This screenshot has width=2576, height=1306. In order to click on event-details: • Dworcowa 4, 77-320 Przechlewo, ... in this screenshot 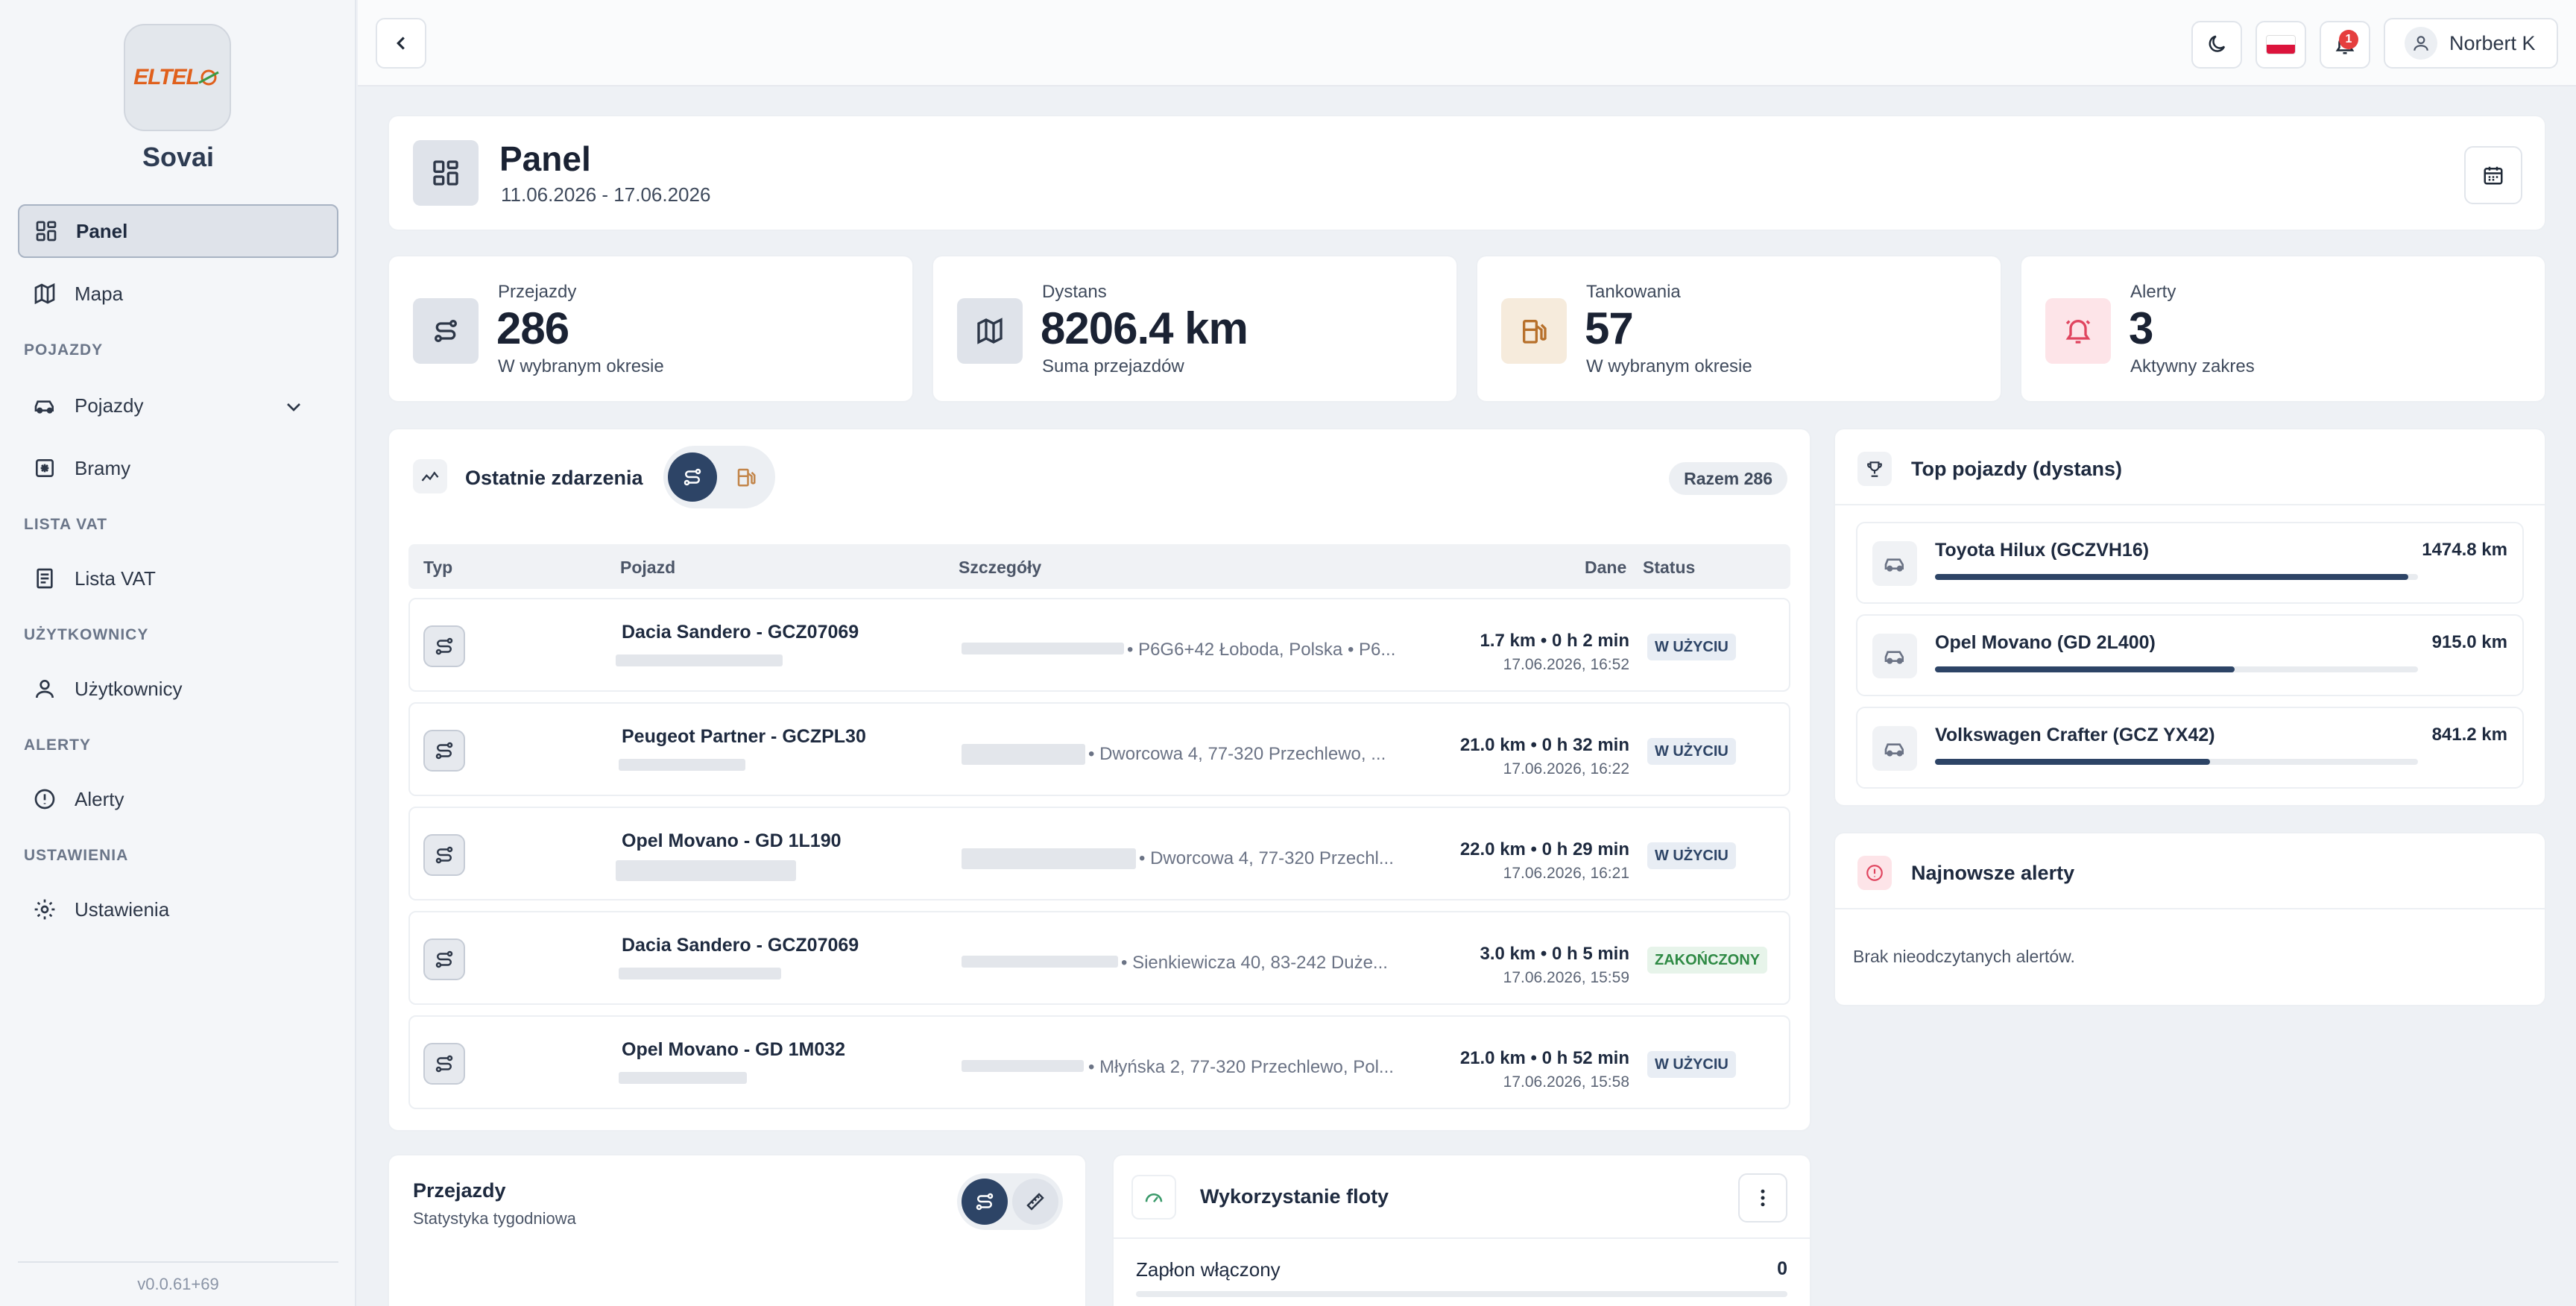, I will do `click(1237, 754)`.